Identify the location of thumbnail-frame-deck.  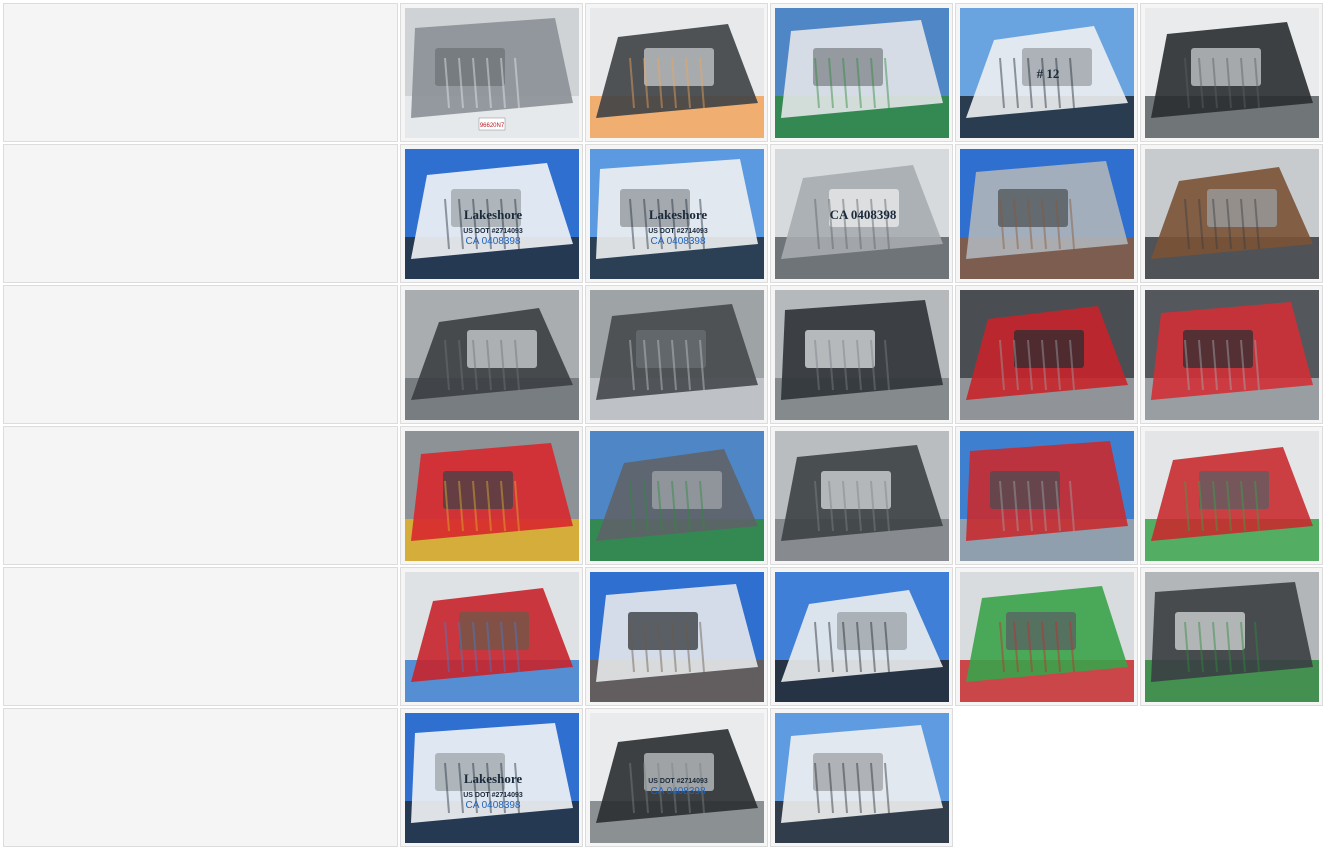
(861, 495).